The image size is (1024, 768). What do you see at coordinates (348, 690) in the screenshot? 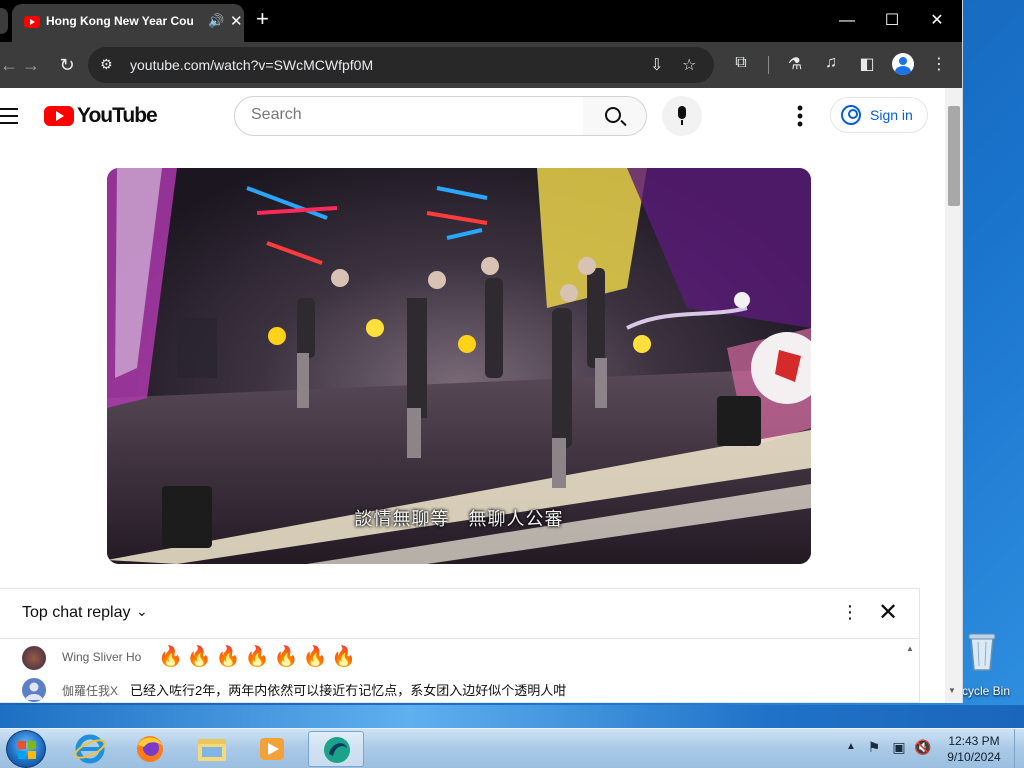
I see `chat-text: 已经入咗行2年，两年内依然可以接近冇记忆点，系女团入边好似个透明人咁` at bounding box center [348, 690].